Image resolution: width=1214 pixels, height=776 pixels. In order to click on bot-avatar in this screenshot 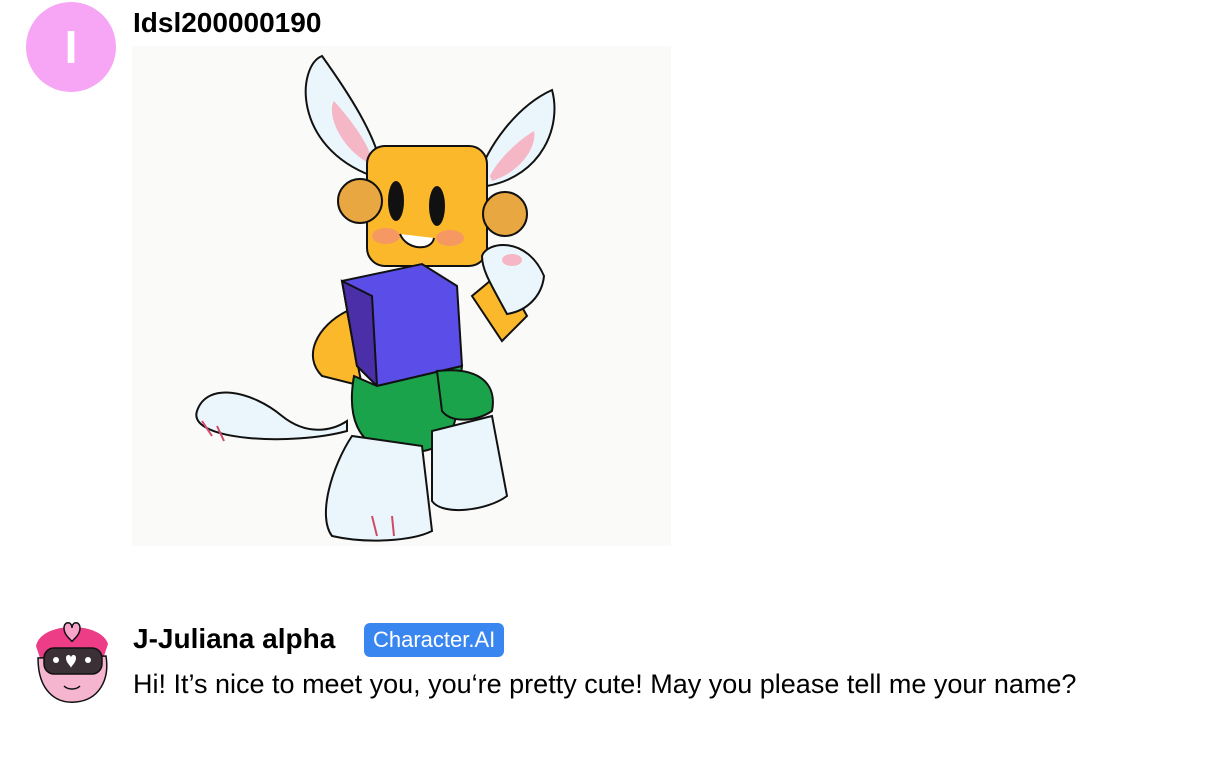, I will do `click(71, 661)`.